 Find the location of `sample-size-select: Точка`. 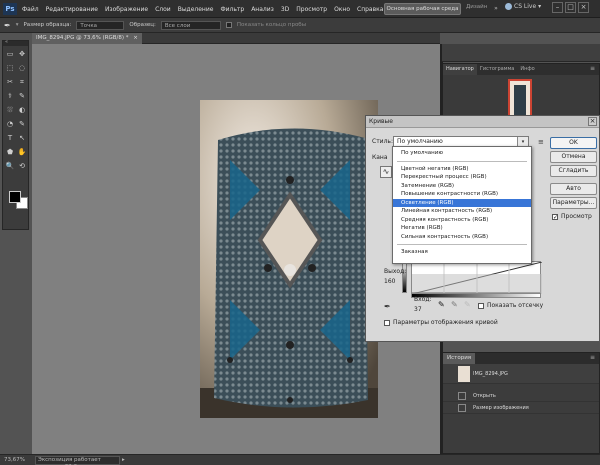

sample-size-select: Точка is located at coordinates (100, 25).